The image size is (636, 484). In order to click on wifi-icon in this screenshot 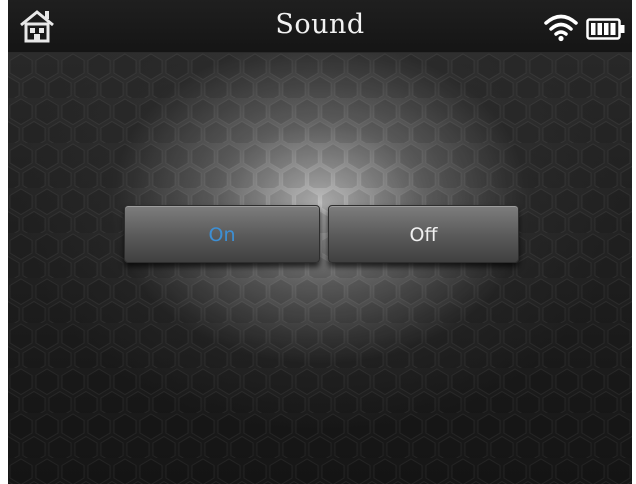, I will do `click(561, 28)`.